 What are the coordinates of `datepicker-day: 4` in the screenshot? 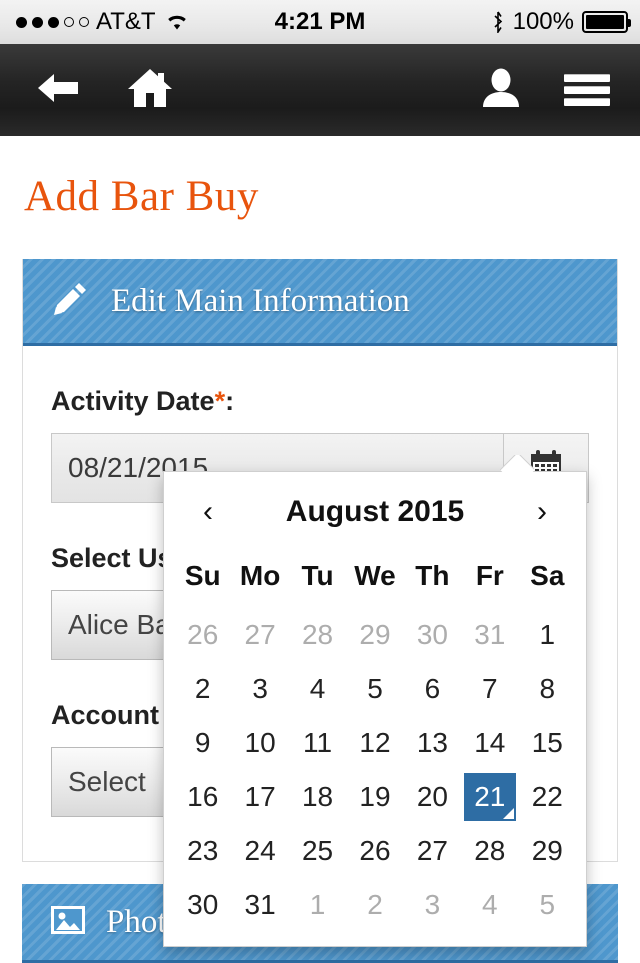 It's located at (317, 689).